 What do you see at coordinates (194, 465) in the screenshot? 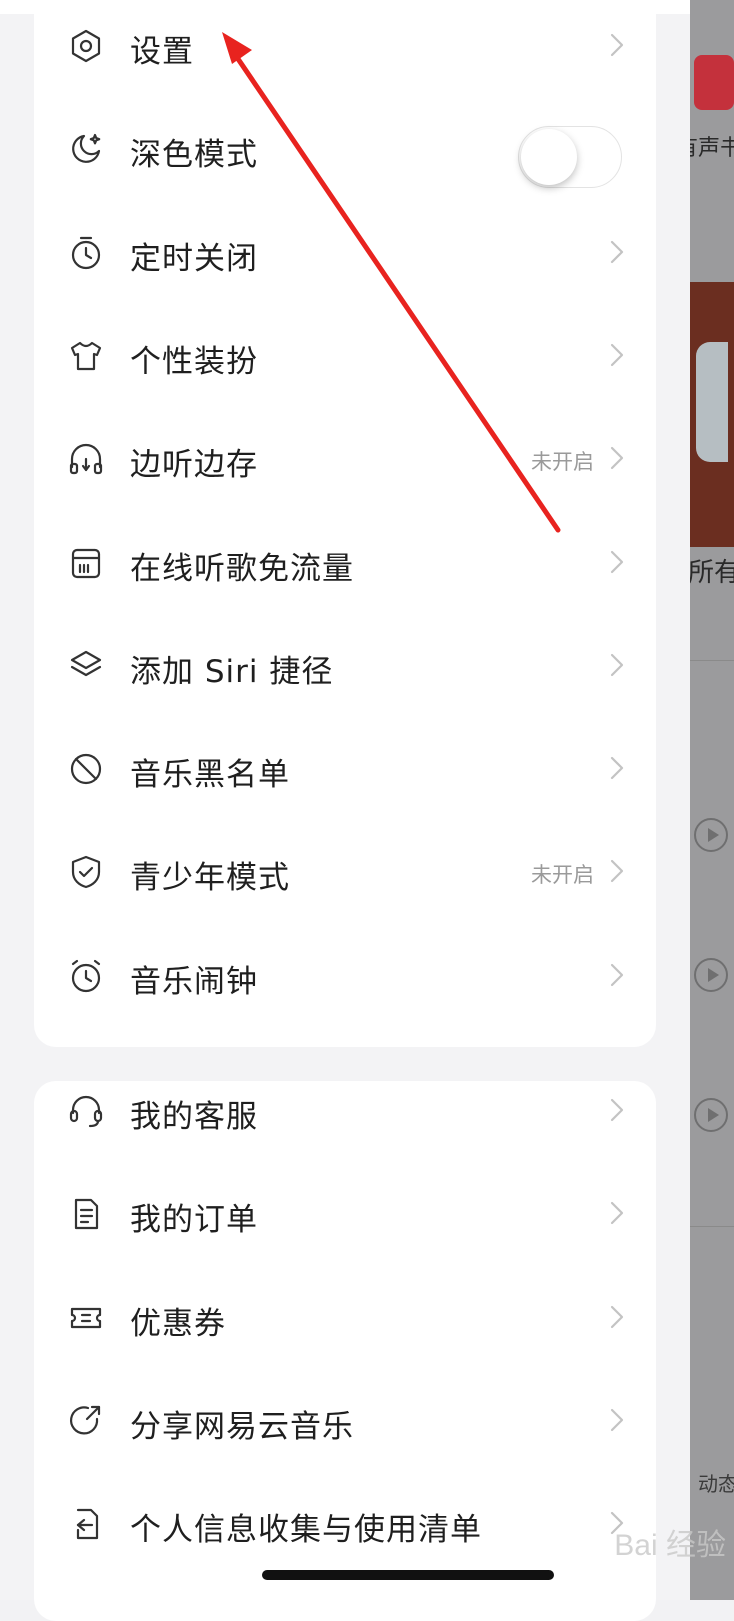
I see `menu-item-label: 边听边存` at bounding box center [194, 465].